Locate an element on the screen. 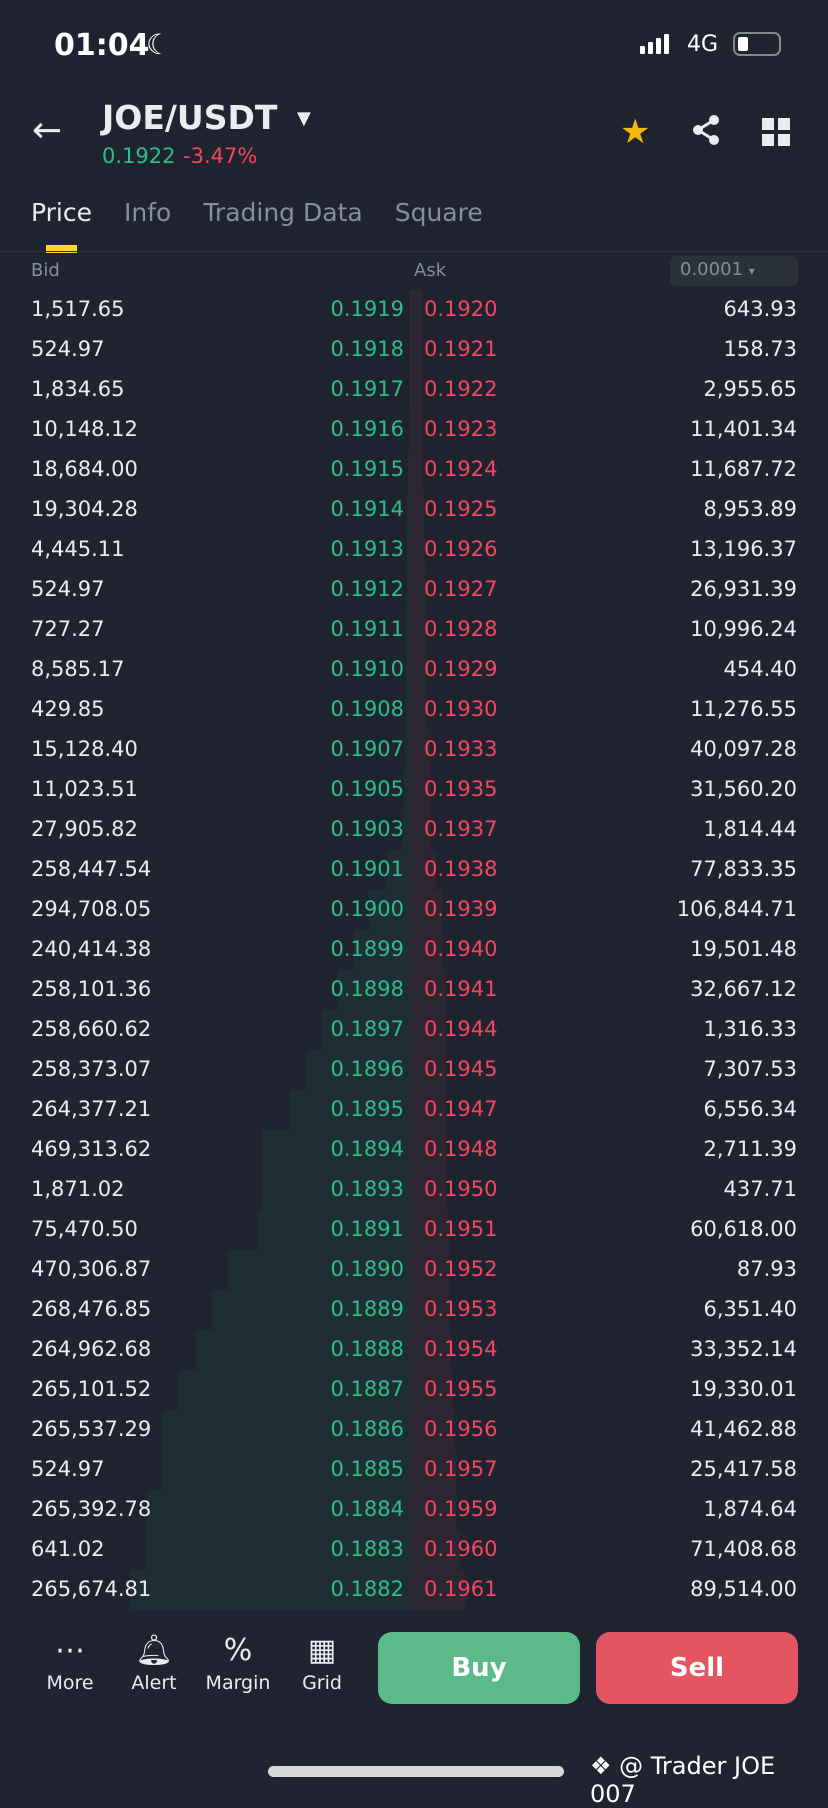 The width and height of the screenshot is (828, 1808). action-label: Alert is located at coordinates (154, 1683).